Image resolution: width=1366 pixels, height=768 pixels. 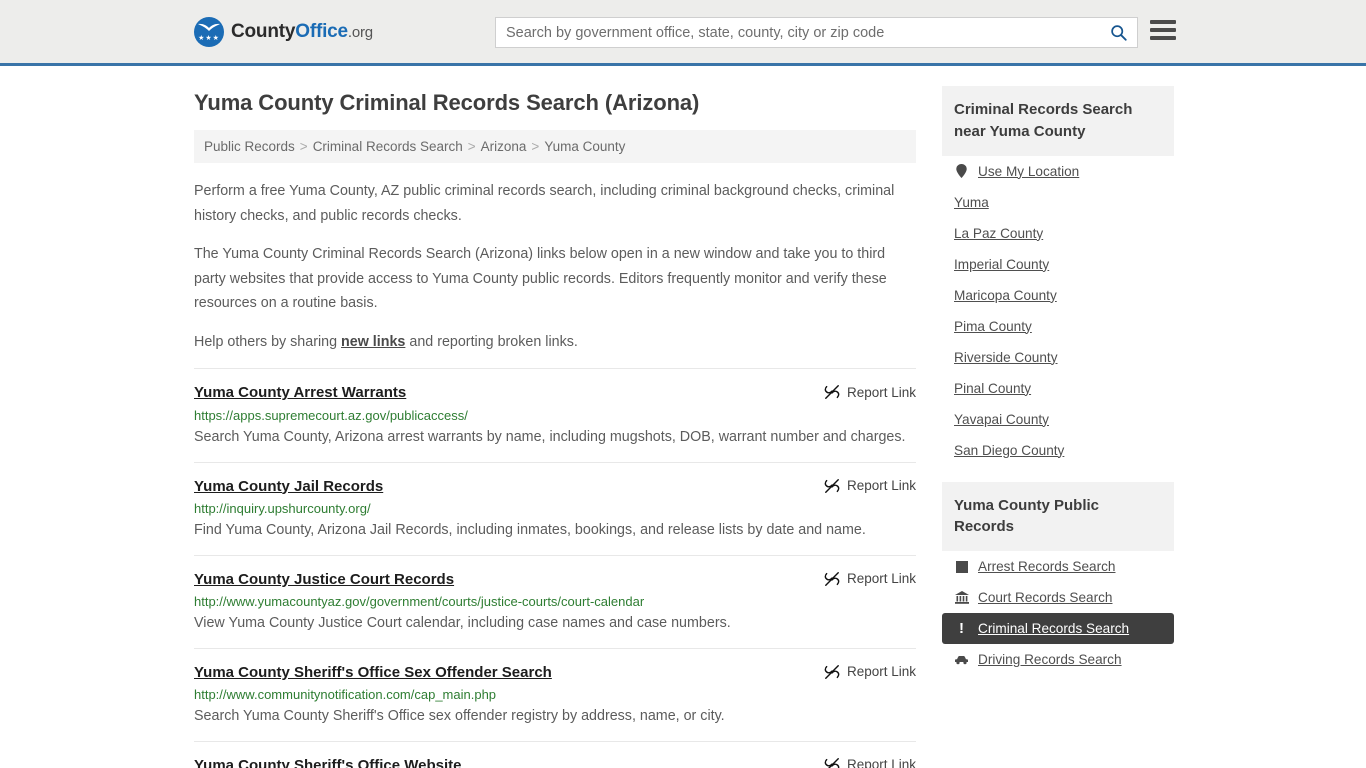 What do you see at coordinates (584, 146) in the screenshot?
I see `breadcrumb-item-yuma-county: Yuma County` at bounding box center [584, 146].